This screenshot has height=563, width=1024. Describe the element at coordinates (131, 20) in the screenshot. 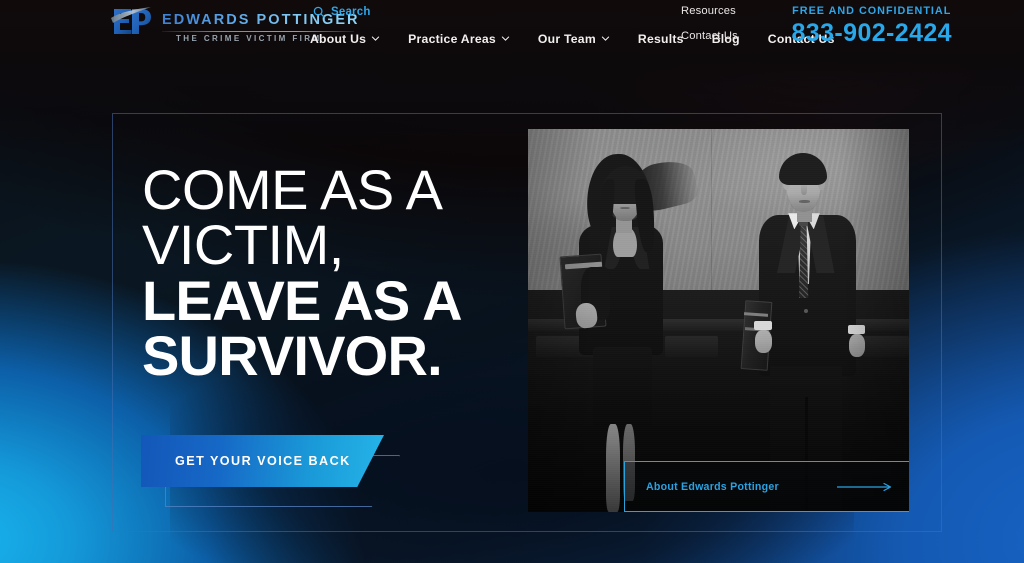

I see `ep-monogram-icon` at that location.